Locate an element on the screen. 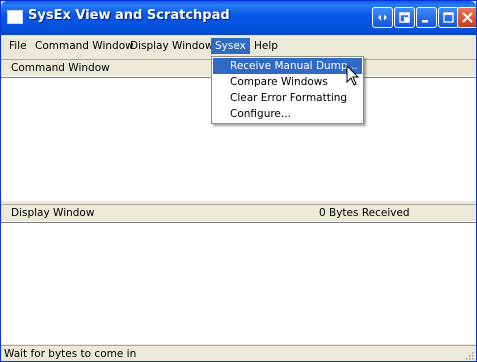 The width and height of the screenshot is (477, 362). menu-command-window: Command Window is located at coordinates (84, 46).